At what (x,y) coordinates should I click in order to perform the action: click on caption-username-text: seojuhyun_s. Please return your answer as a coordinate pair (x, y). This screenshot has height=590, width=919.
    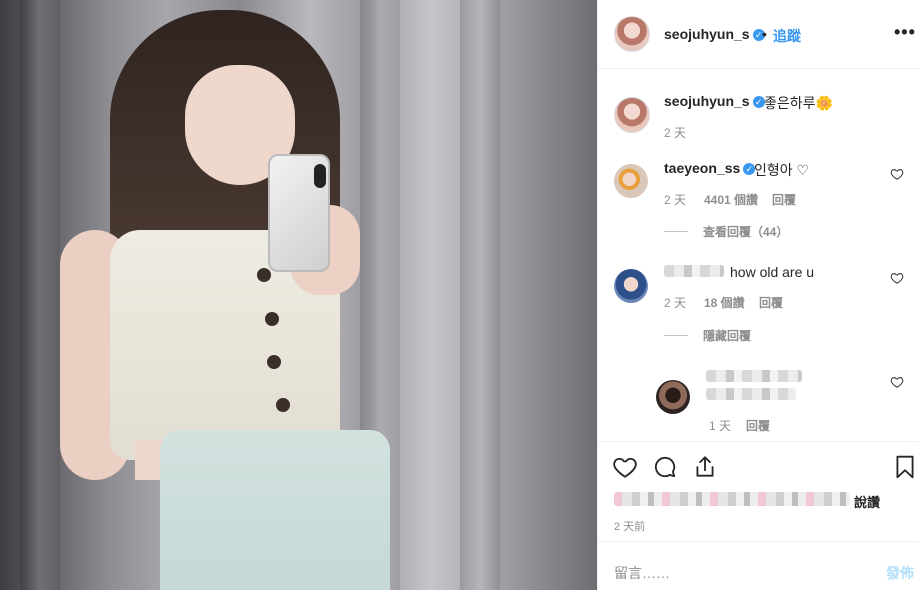
    Looking at the image, I should click on (707, 101).